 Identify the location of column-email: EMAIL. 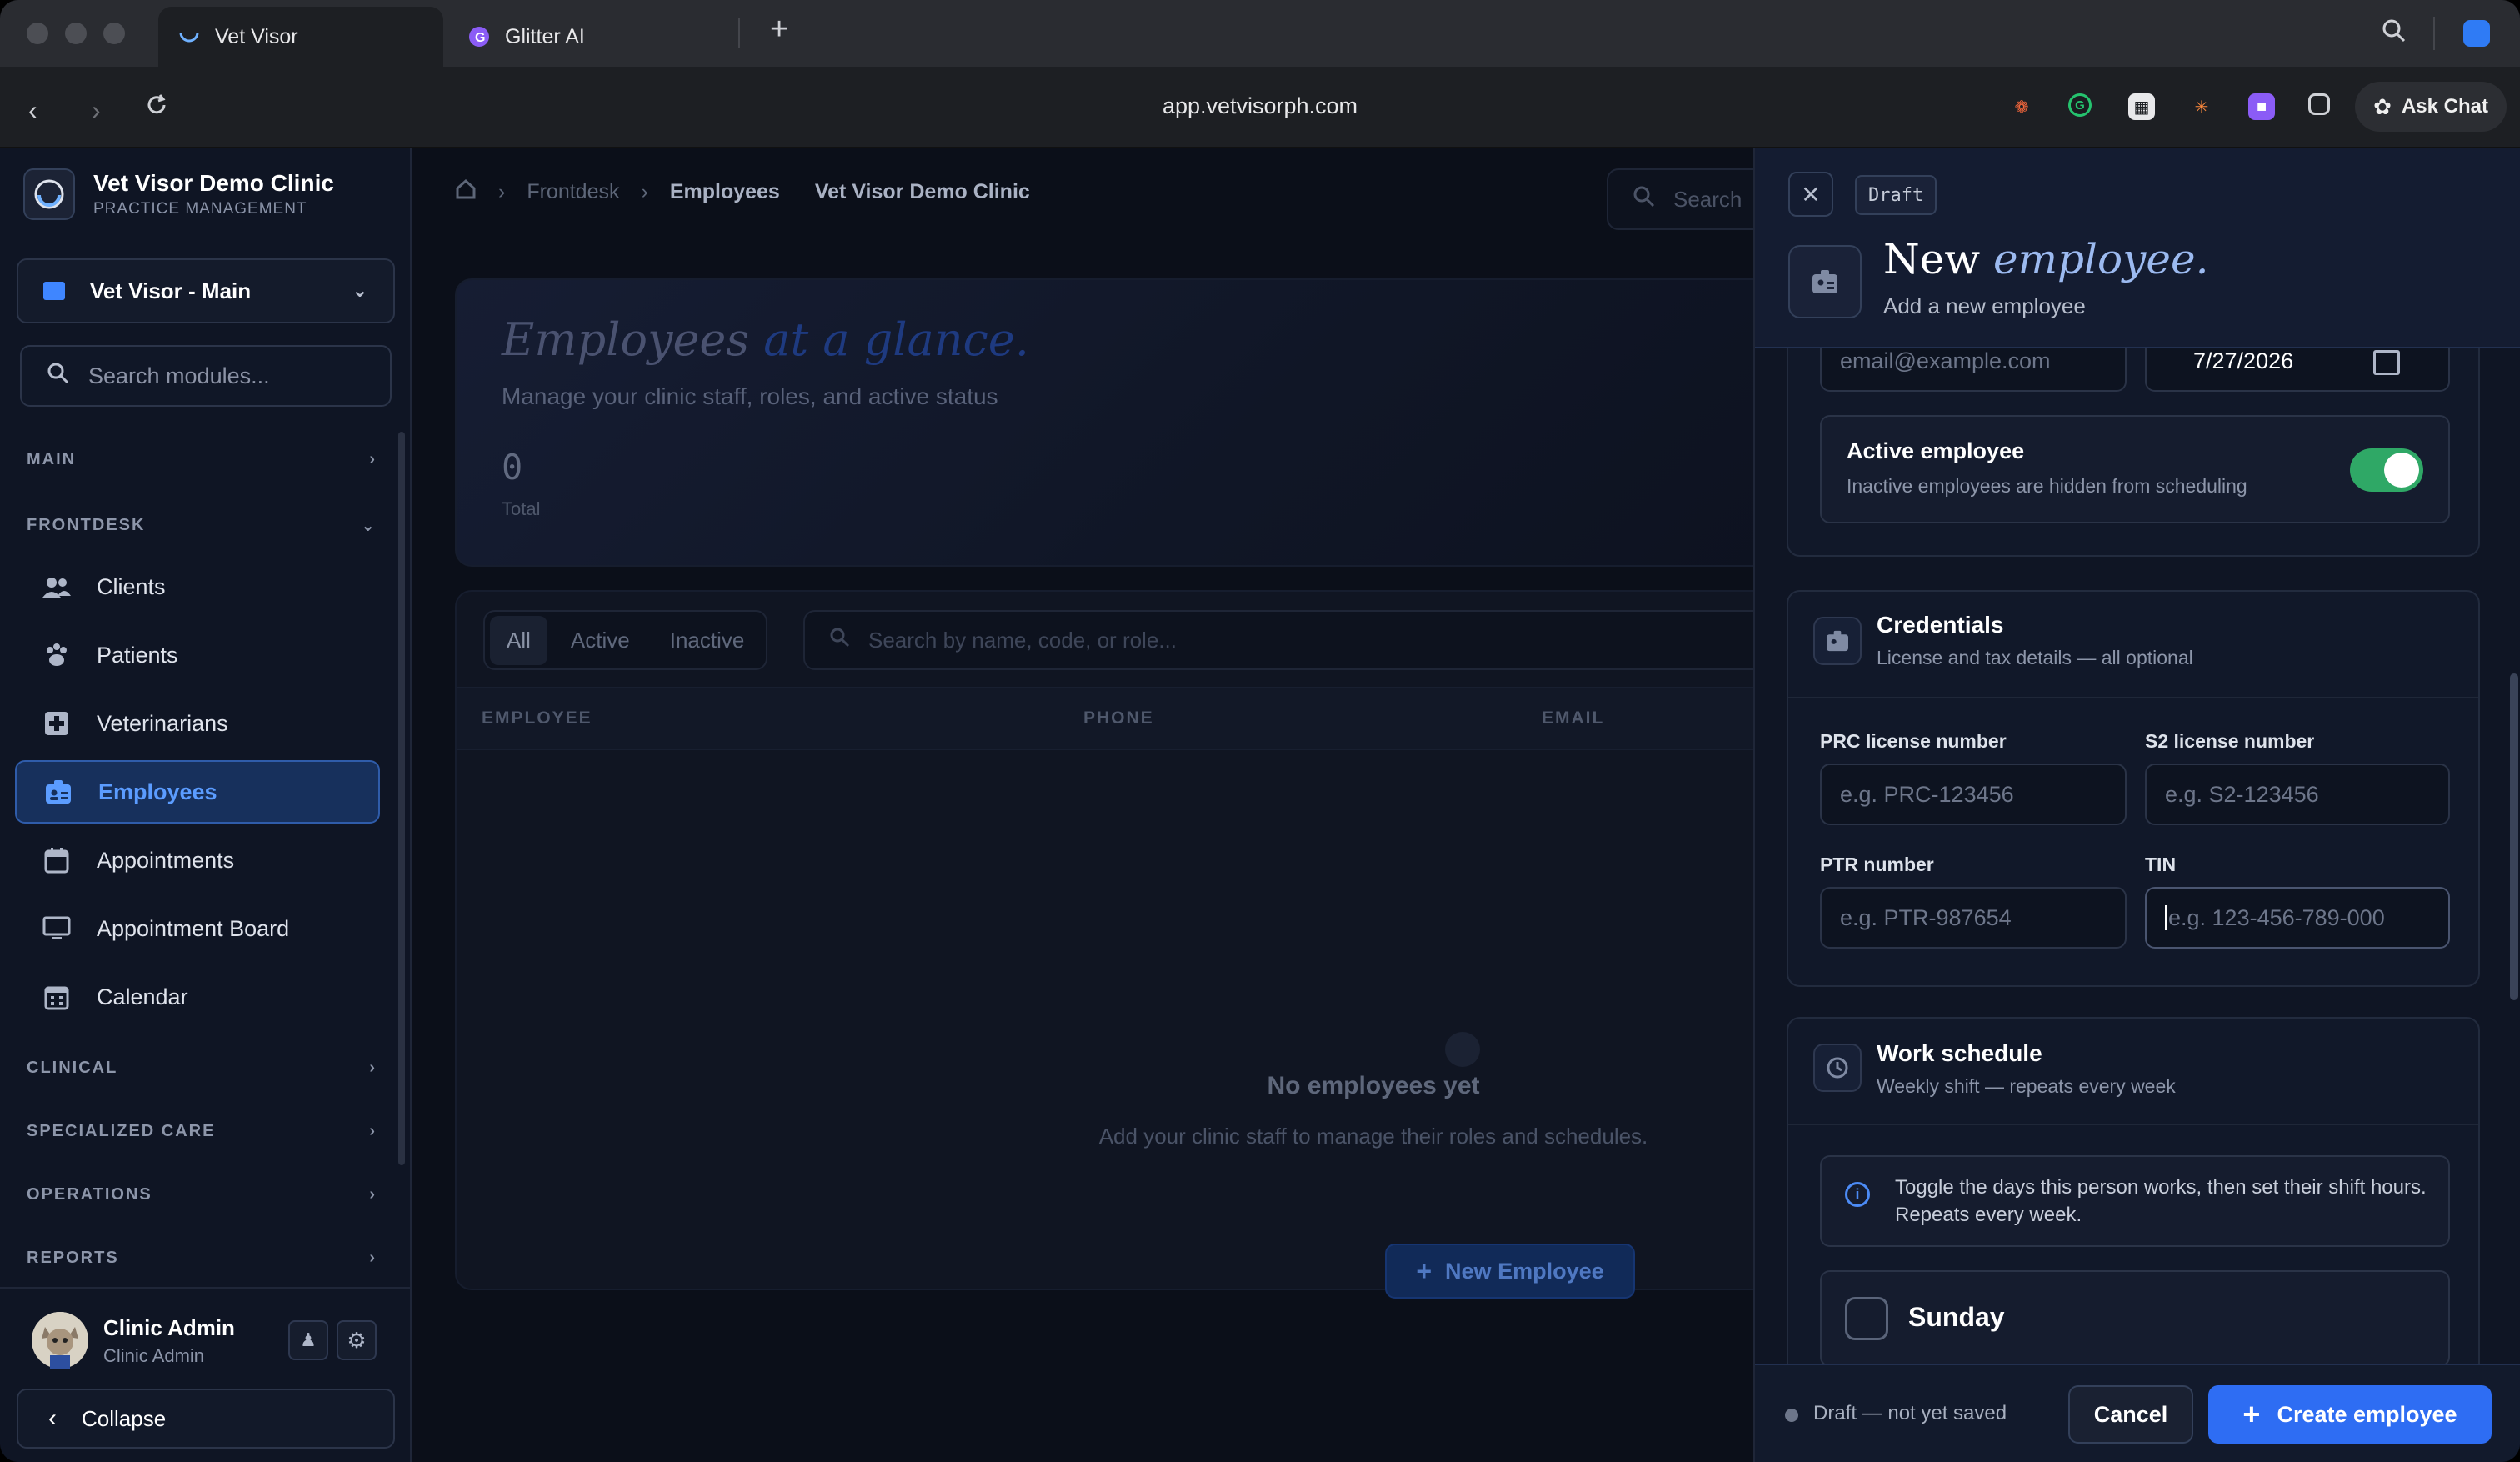
(1573, 718).